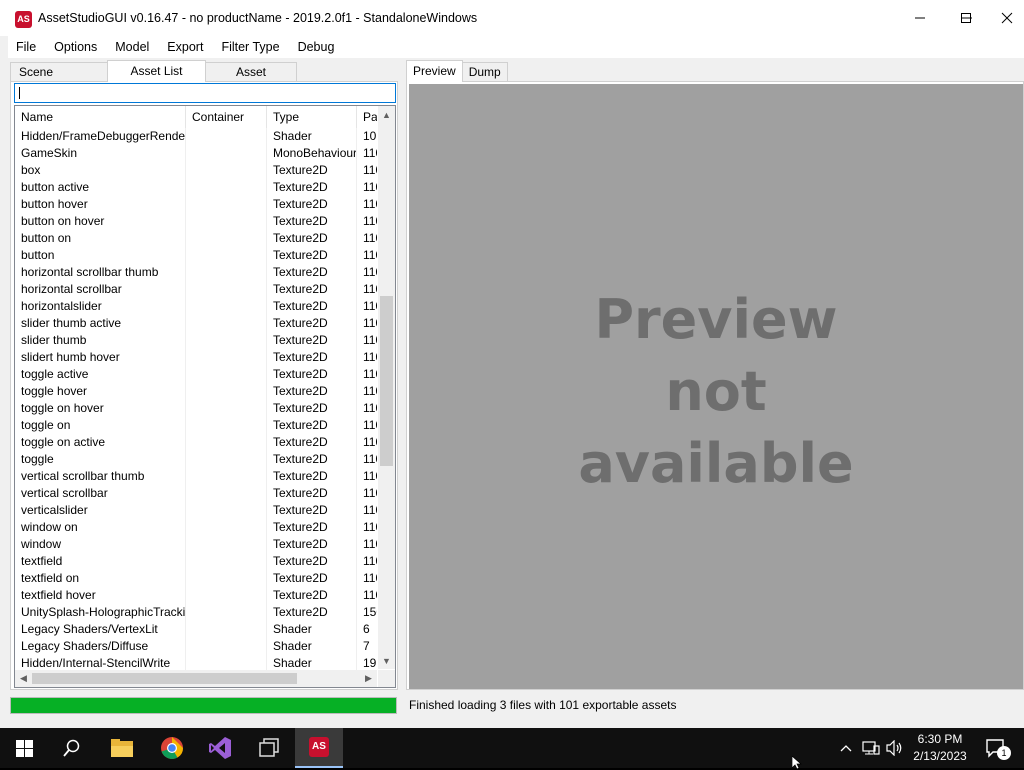 Image resolution: width=1024 pixels, height=770 pixels. Describe the element at coordinates (940, 756) in the screenshot. I see `clock-date: 2/13/2023` at that location.